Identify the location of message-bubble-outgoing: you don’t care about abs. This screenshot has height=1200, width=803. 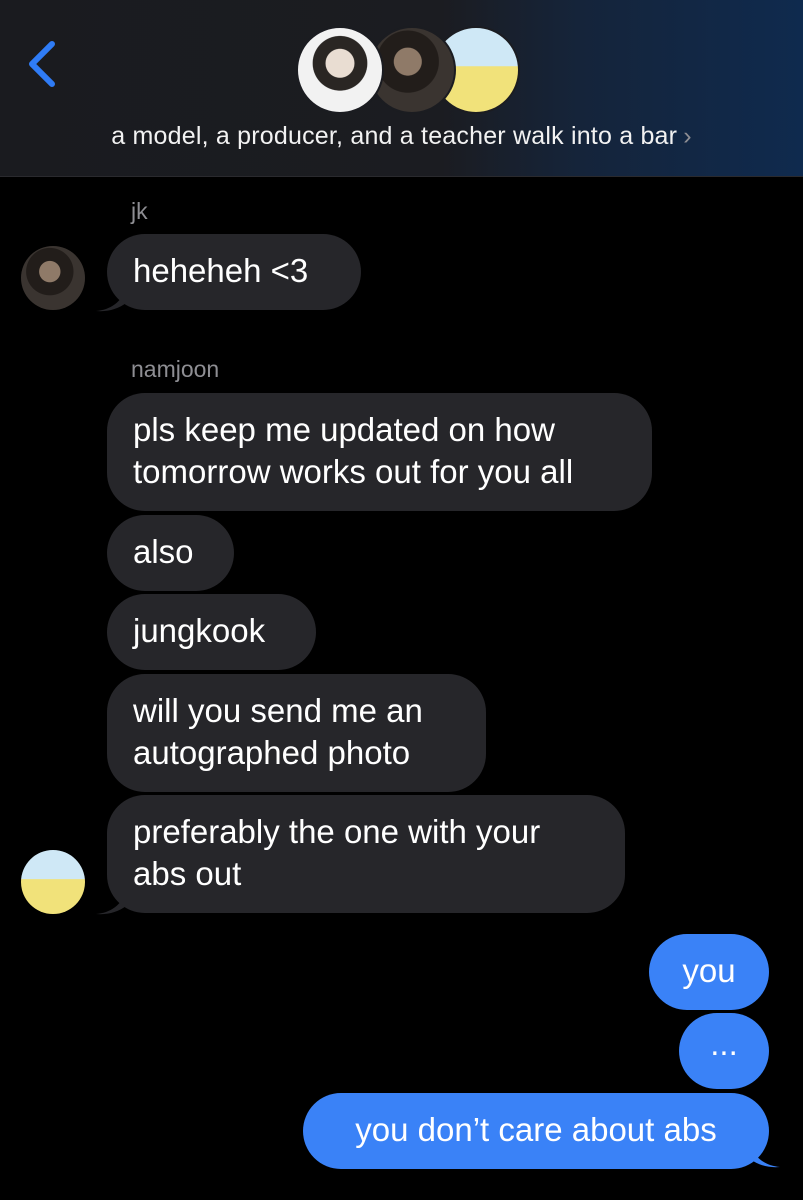
(536, 1131).